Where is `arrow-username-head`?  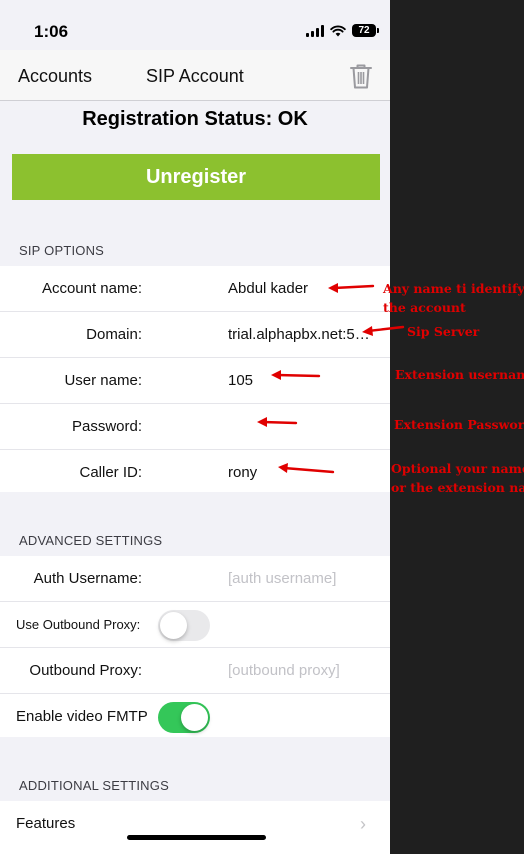 arrow-username-head is located at coordinates (276, 375).